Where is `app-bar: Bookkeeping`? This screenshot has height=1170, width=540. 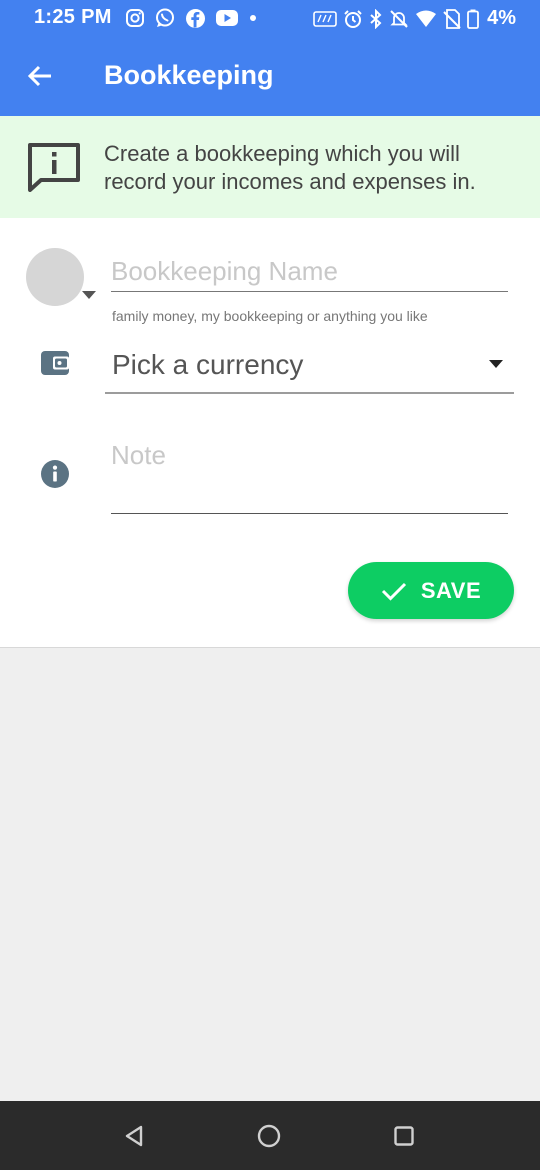
app-bar: Bookkeeping is located at coordinates (270, 76).